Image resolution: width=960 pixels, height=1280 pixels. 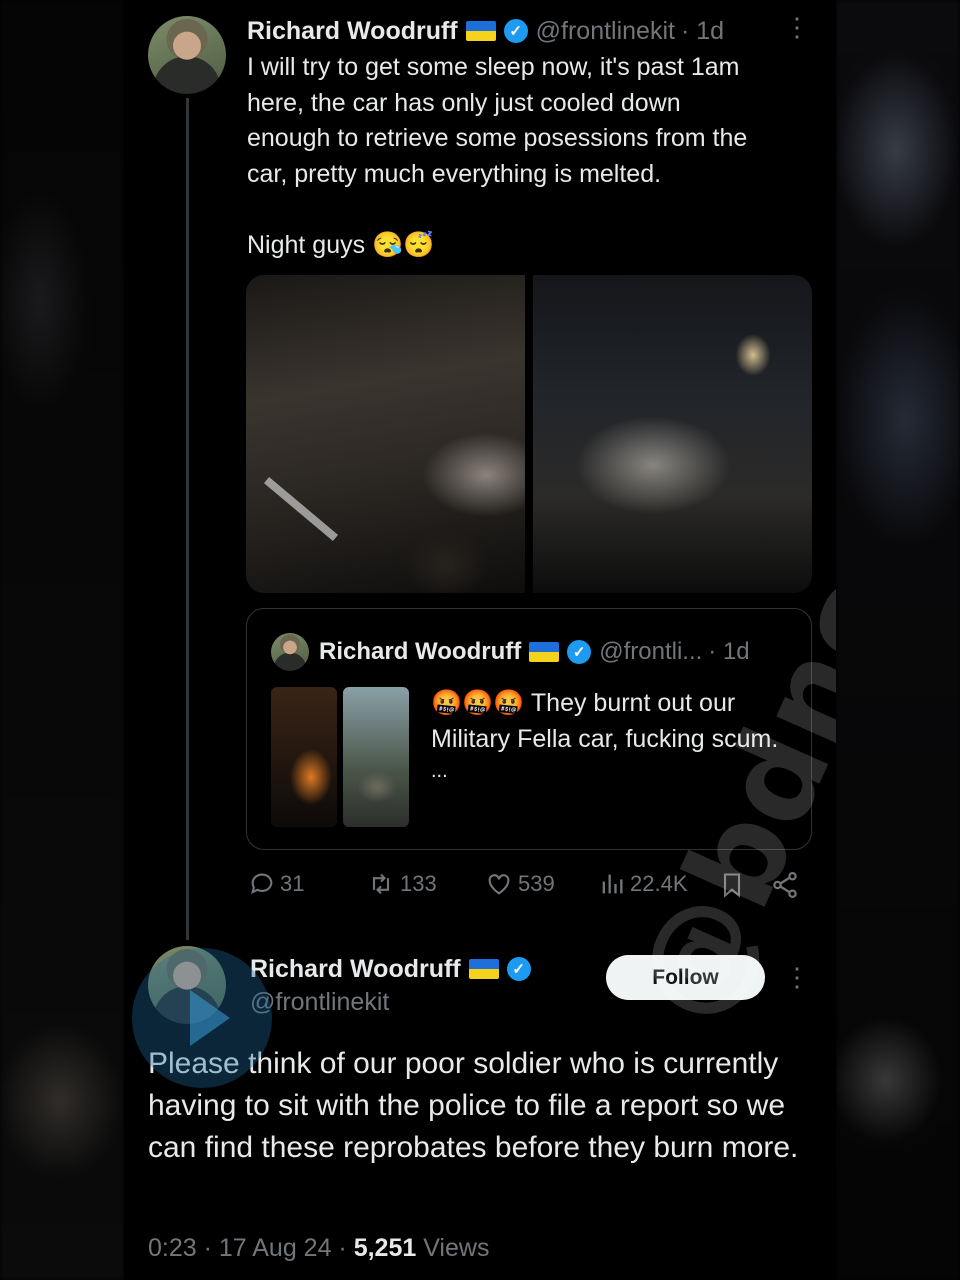 I want to click on quoted-photo-fire, so click(x=304, y=757).